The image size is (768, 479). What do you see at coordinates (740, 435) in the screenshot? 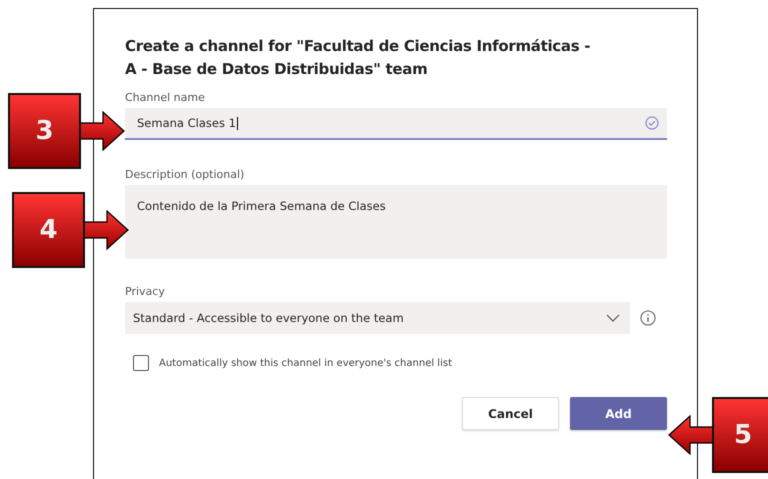
I see `step-number-badge: 5` at bounding box center [740, 435].